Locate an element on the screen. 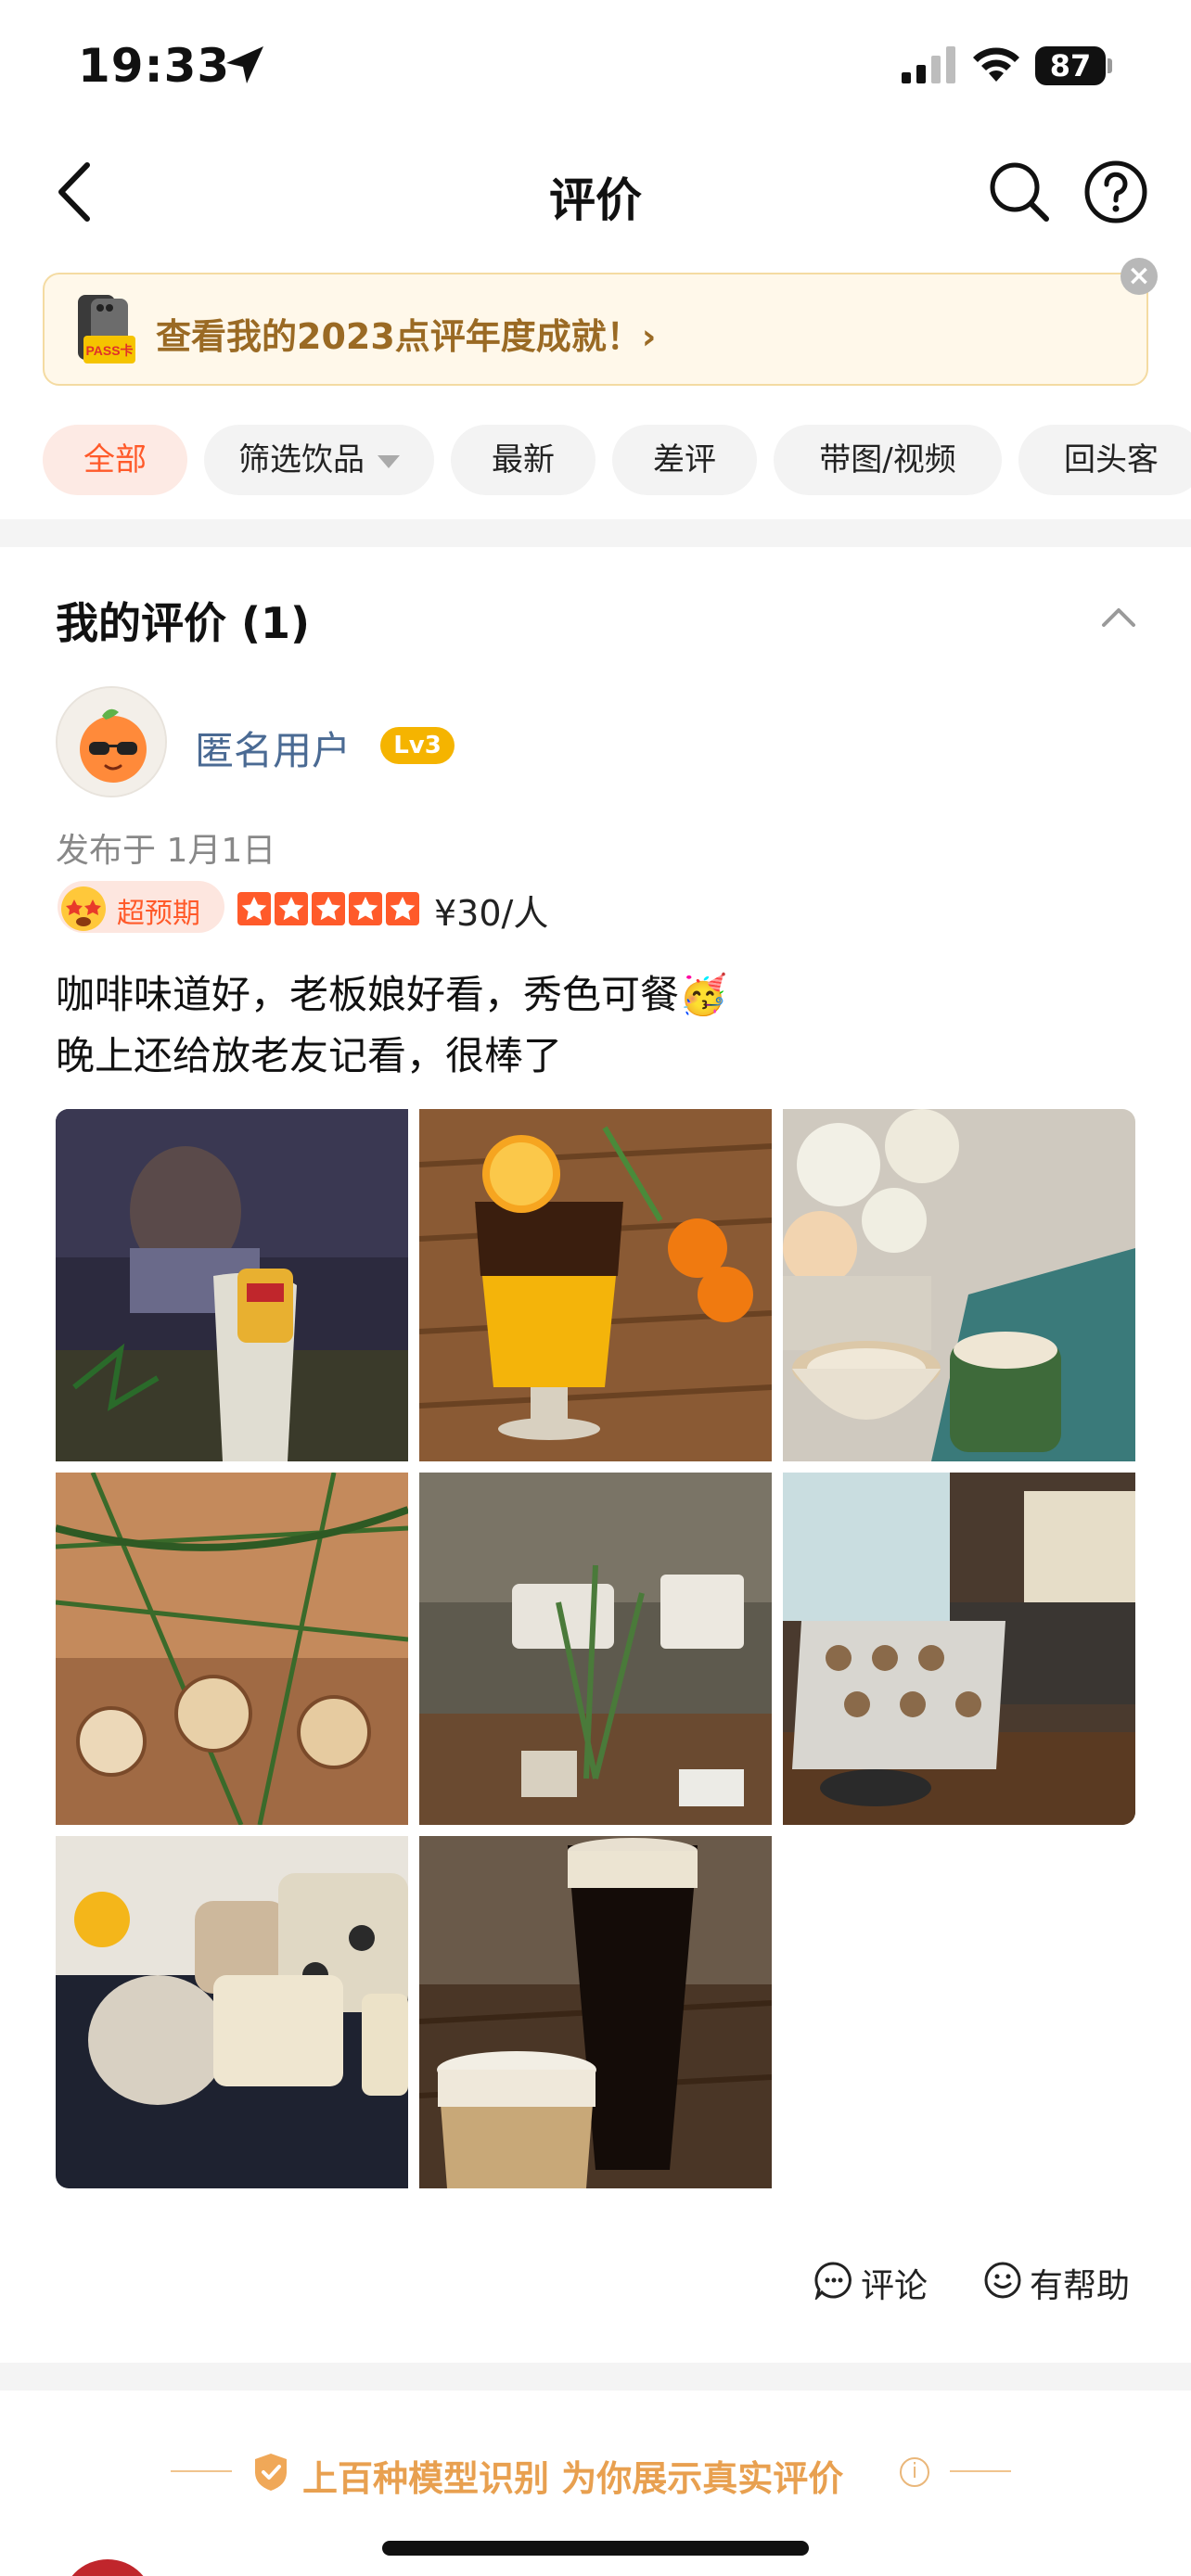 Image resolution: width=1191 pixels, height=2576 pixels. battery-cap is located at coordinates (1110, 66).